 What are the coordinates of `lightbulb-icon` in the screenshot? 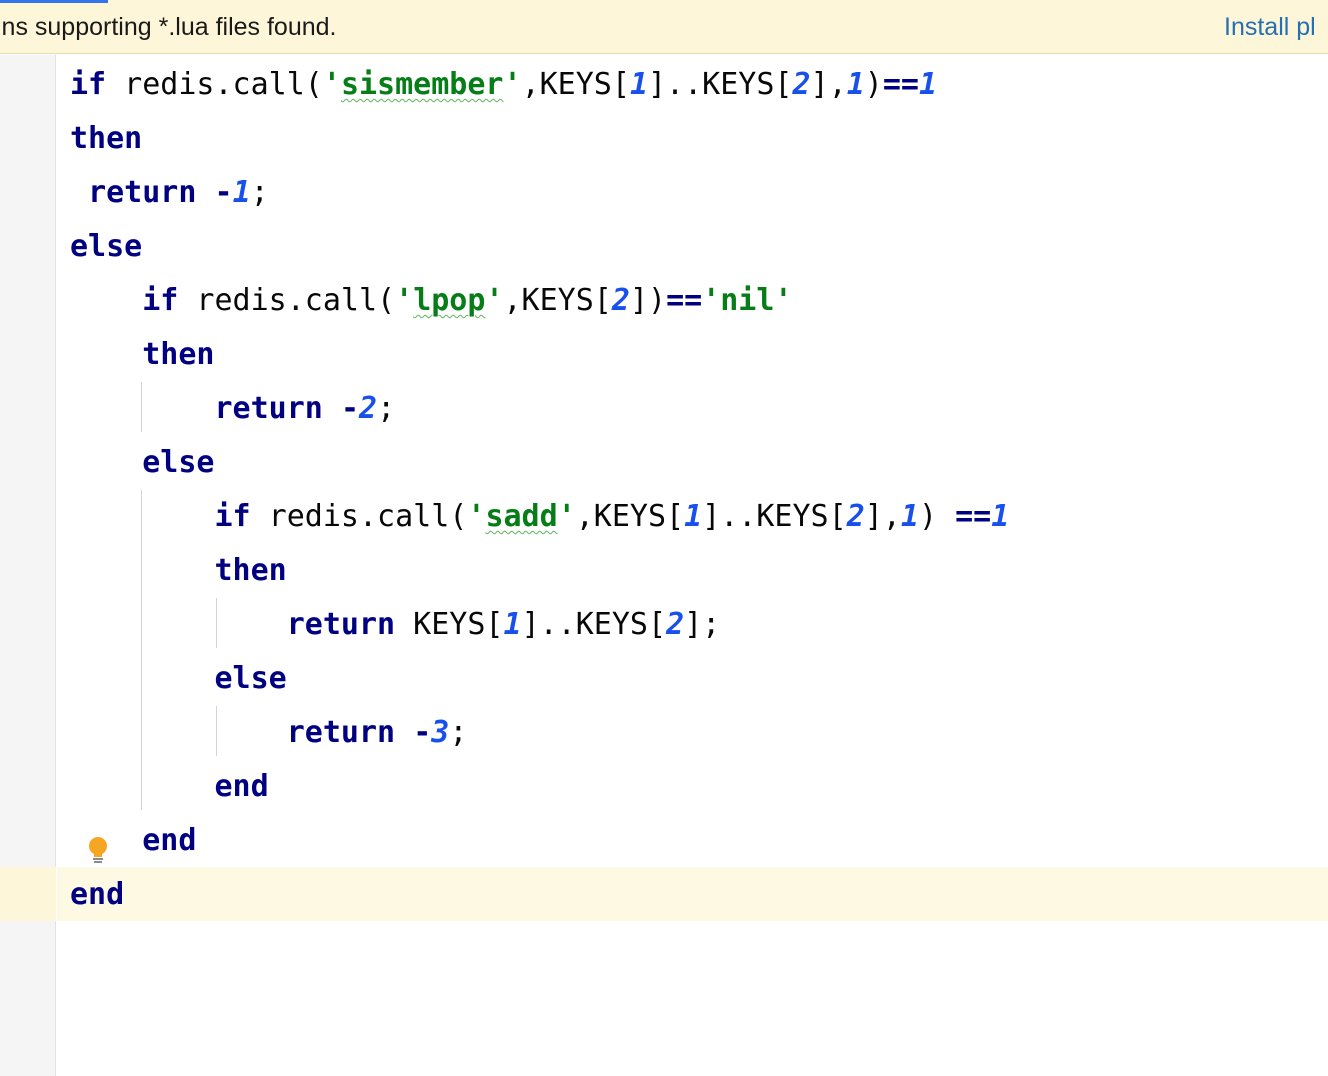 It's located at (98, 851).